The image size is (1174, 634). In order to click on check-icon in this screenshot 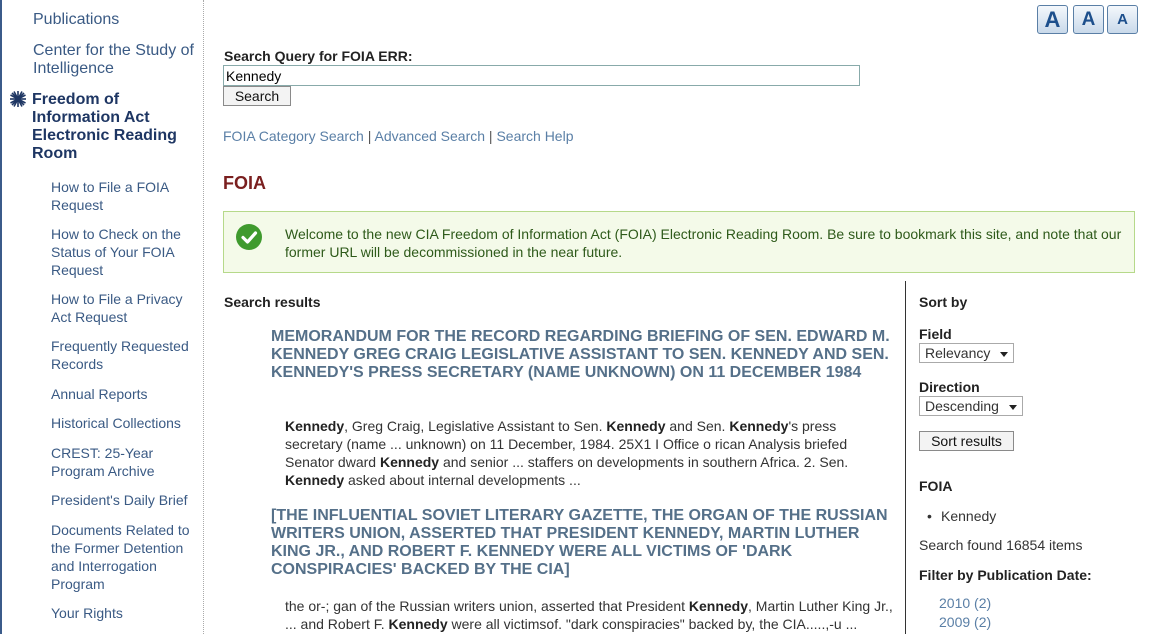, I will do `click(249, 237)`.